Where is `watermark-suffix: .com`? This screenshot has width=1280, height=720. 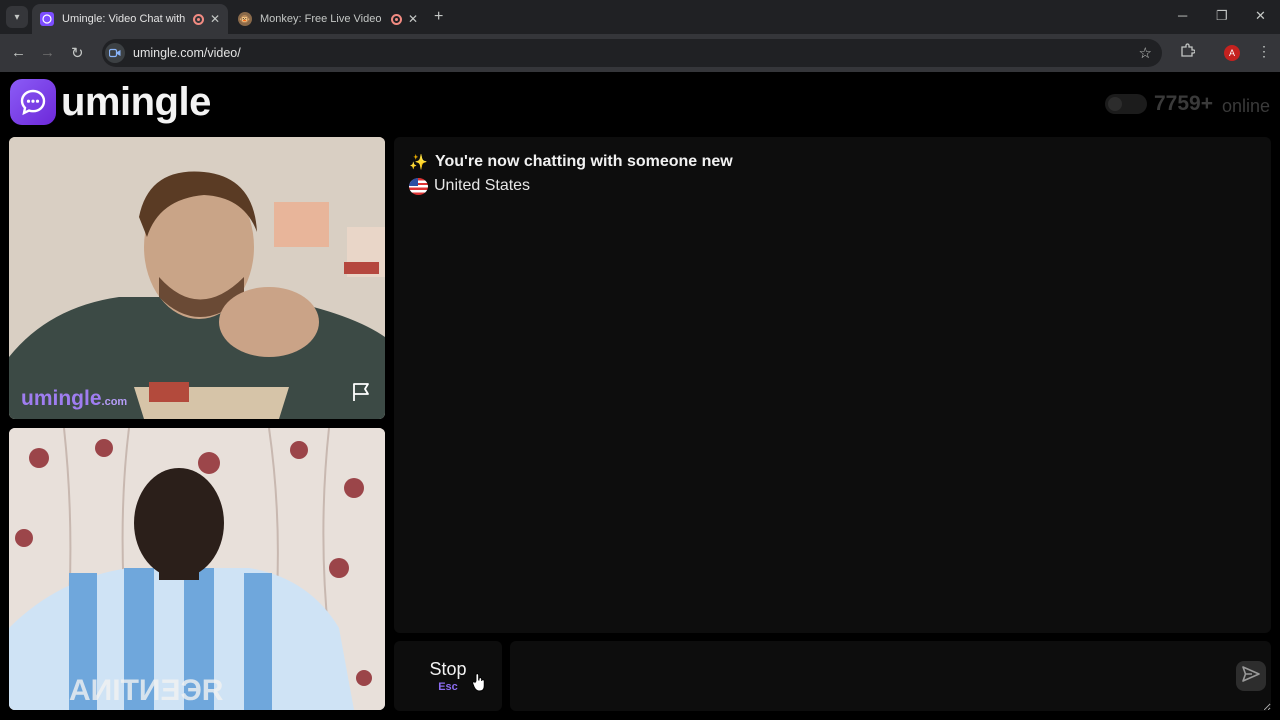
watermark-suffix: .com is located at coordinates (114, 402).